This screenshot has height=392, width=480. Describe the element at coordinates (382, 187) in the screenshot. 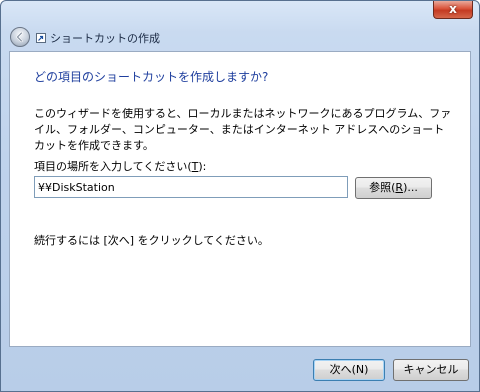

I see `browse-label-text: 参照(` at that location.